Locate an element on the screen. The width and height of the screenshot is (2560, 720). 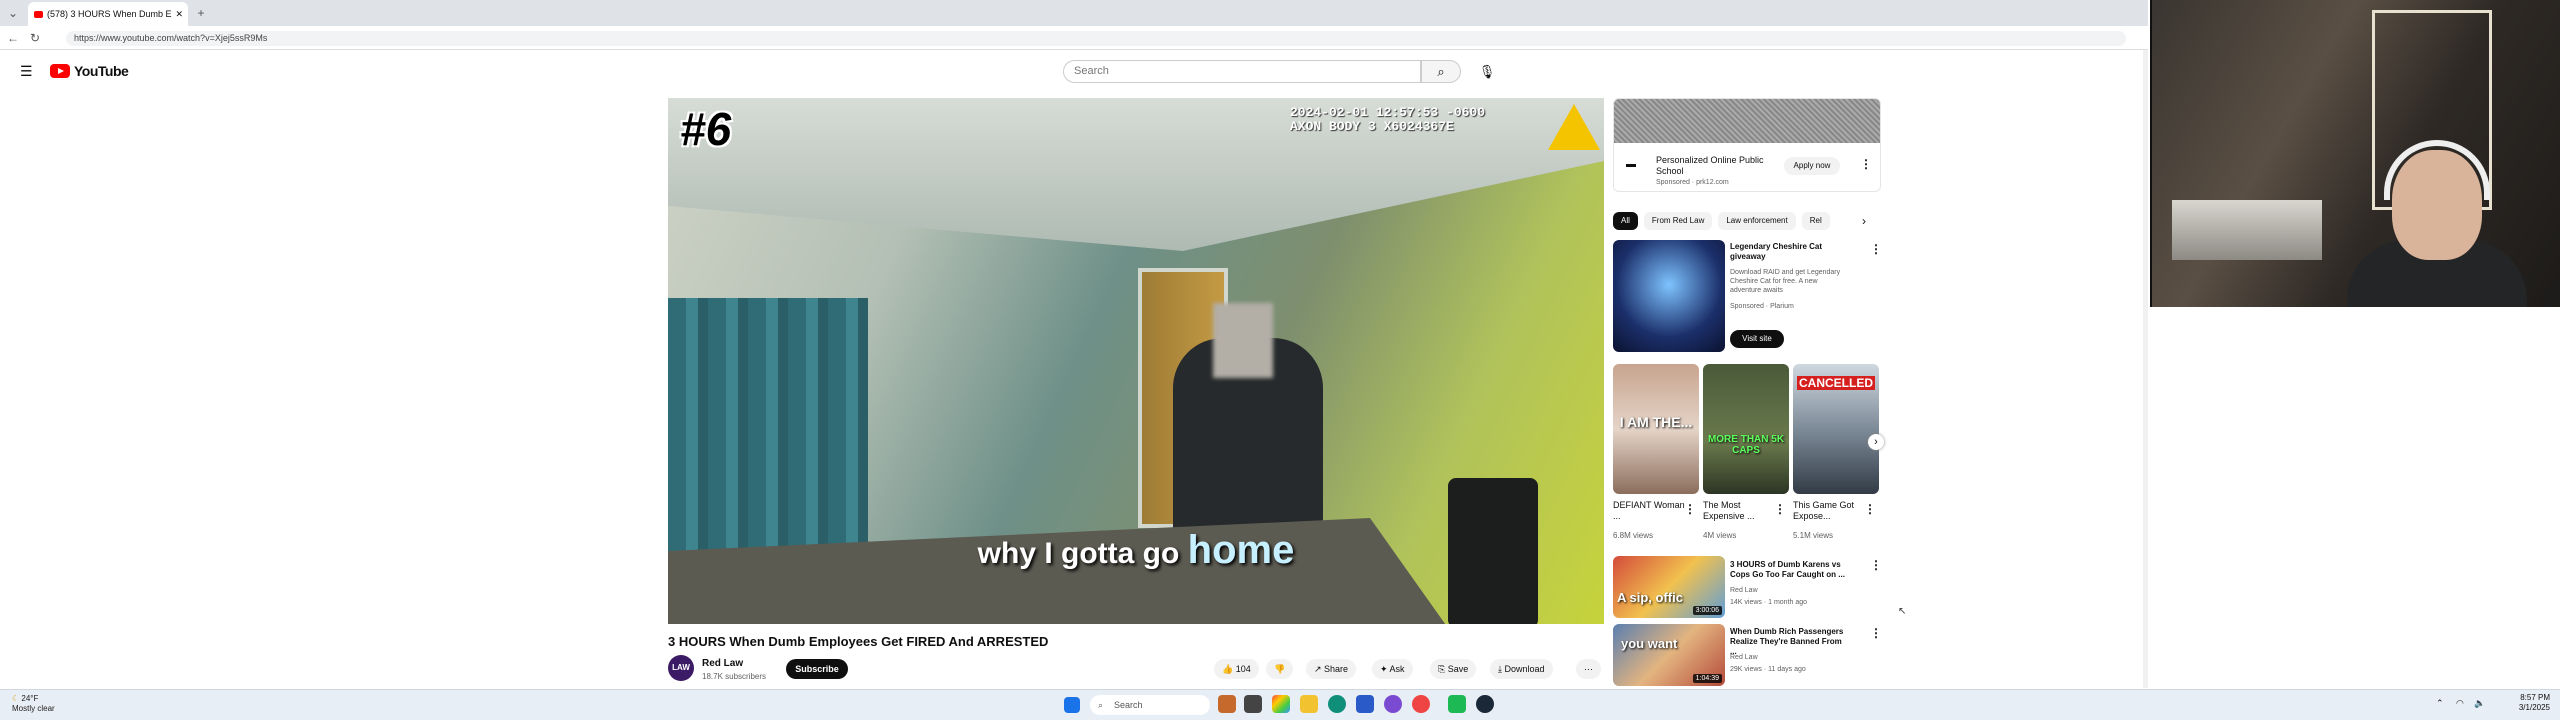
weather-widget: ☾ 24°F Mostly clear is located at coordinates (33, 704).